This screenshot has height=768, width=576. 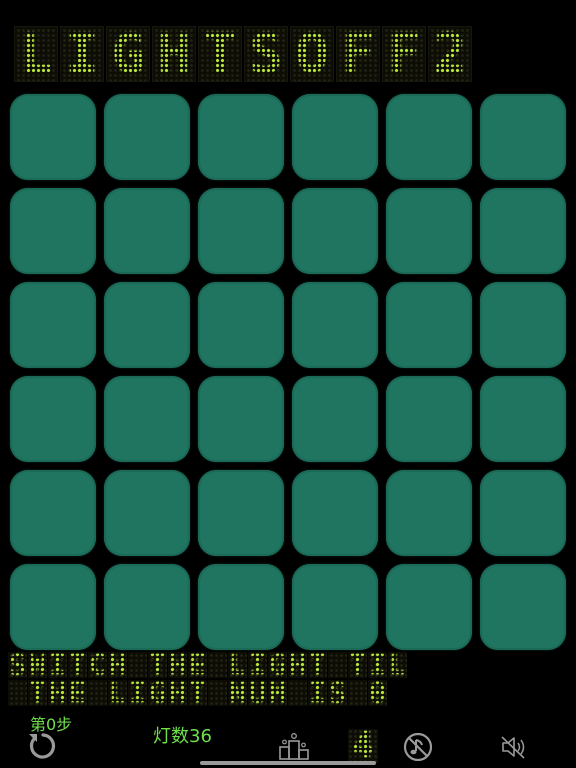 What do you see at coordinates (53, 137) in the screenshot?
I see `light-tile-r1-c1` at bounding box center [53, 137].